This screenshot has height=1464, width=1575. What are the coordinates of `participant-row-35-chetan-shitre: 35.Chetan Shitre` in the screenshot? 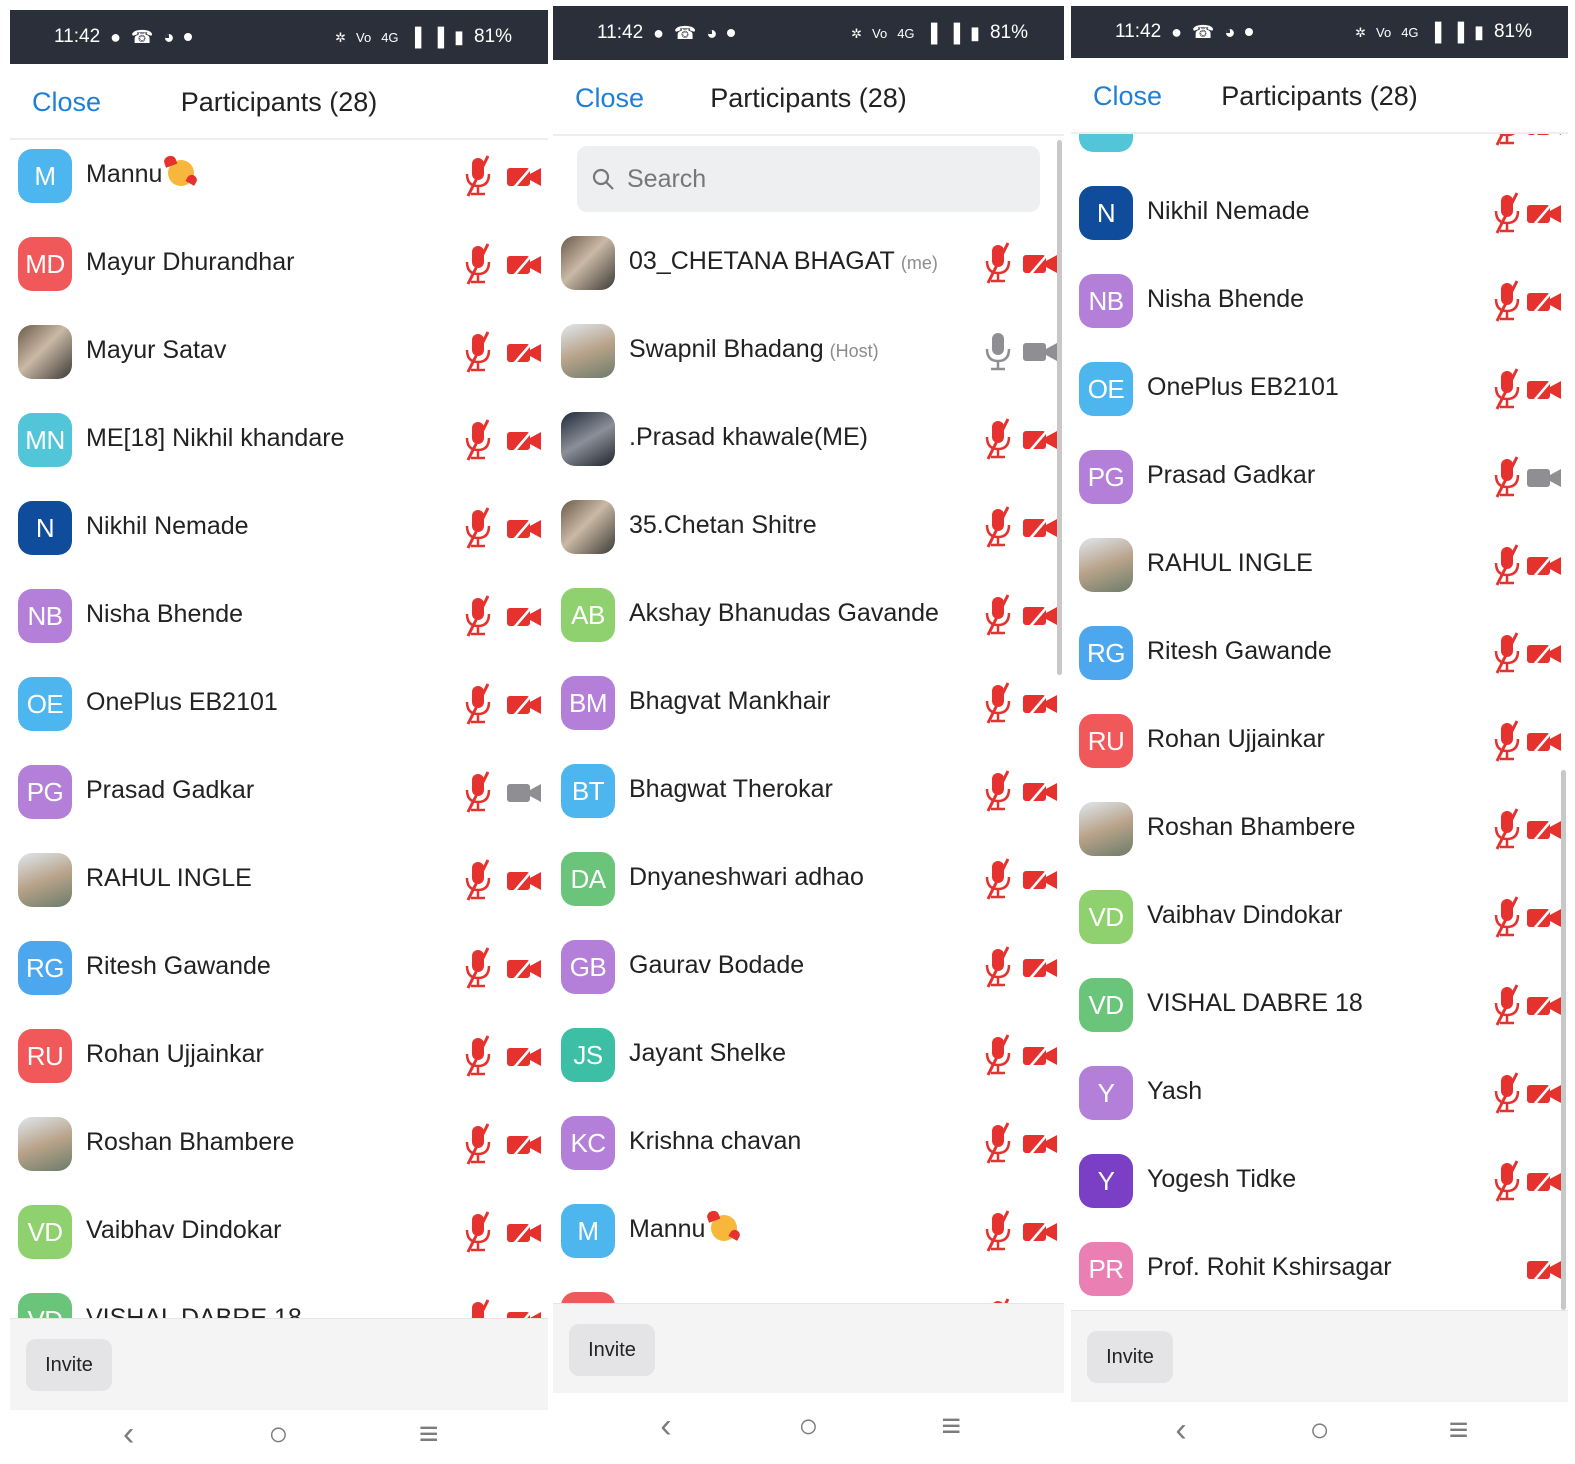 It's located at (808, 527).